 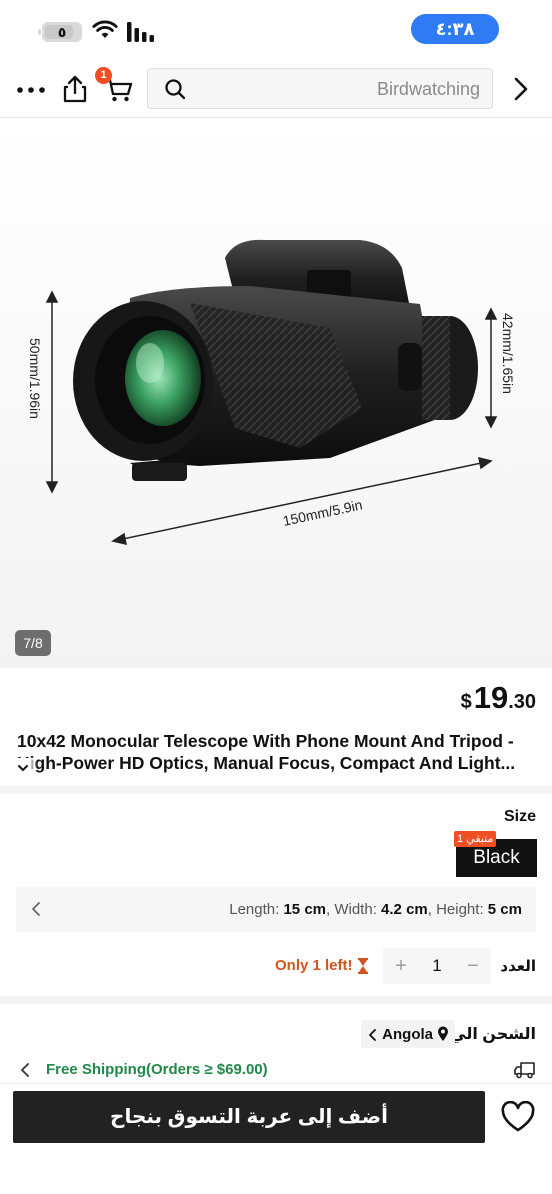 What do you see at coordinates (466, 702) in the screenshot?
I see `price-currency: $` at bounding box center [466, 702].